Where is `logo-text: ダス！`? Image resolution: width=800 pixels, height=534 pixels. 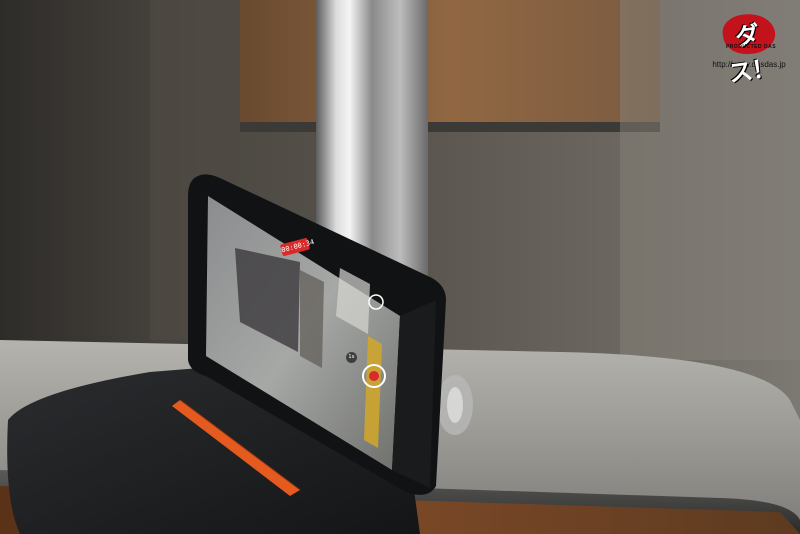 logo-text: ダス！ is located at coordinates (752, 54).